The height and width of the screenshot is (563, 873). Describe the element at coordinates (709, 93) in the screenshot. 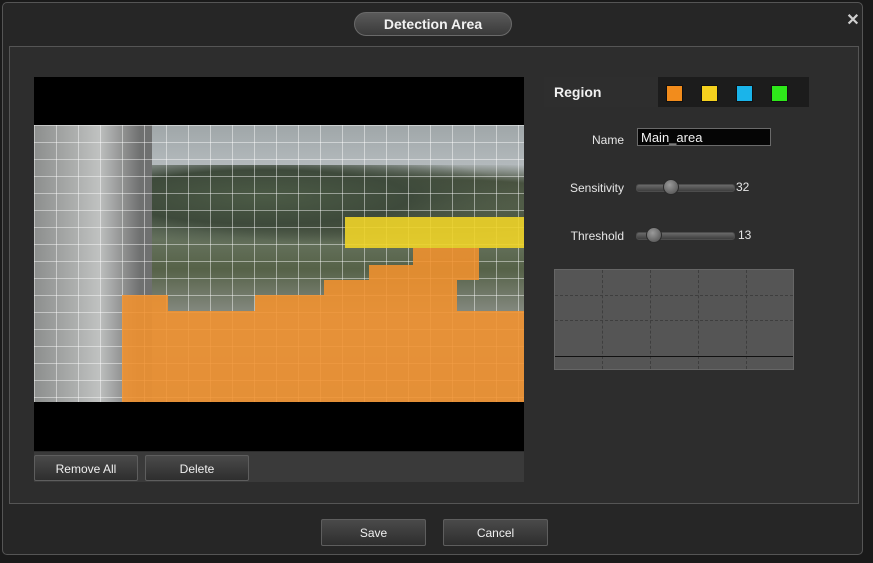

I see `region-swatch-yellow` at that location.